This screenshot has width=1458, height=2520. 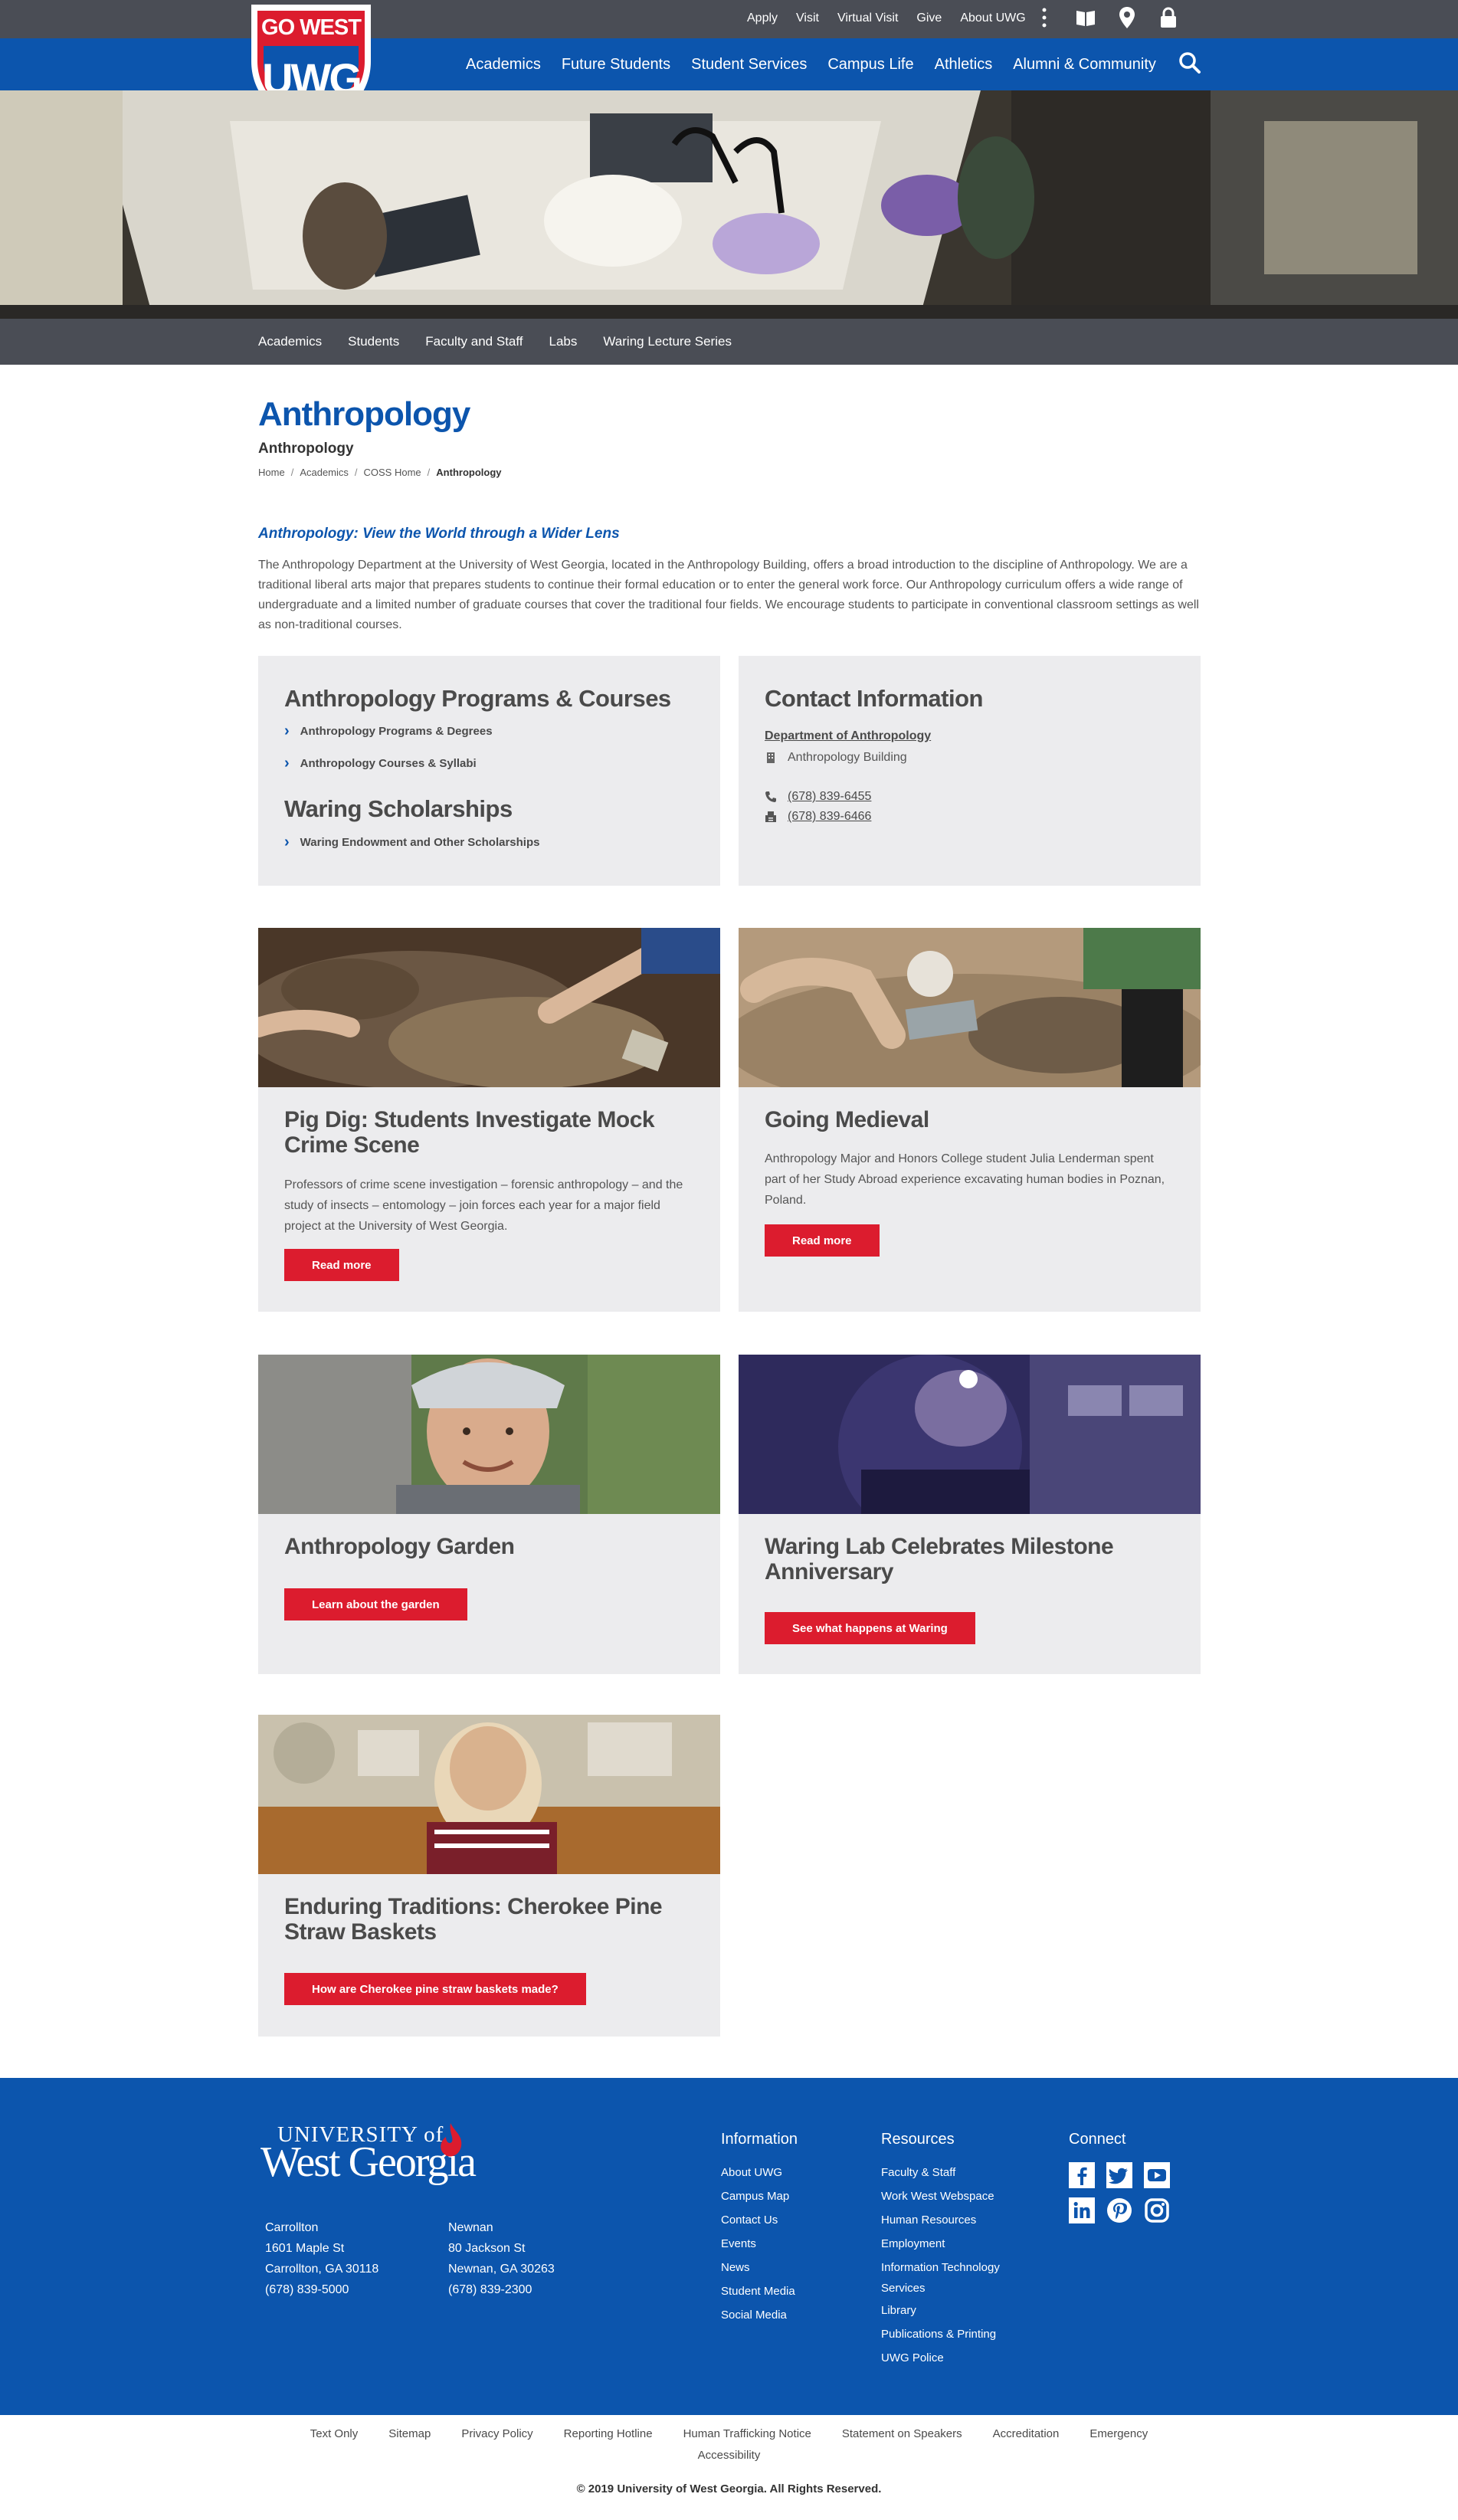 What do you see at coordinates (667, 341) in the screenshot?
I see `subnav-waring-lecture-series: Waring Lecture Series` at bounding box center [667, 341].